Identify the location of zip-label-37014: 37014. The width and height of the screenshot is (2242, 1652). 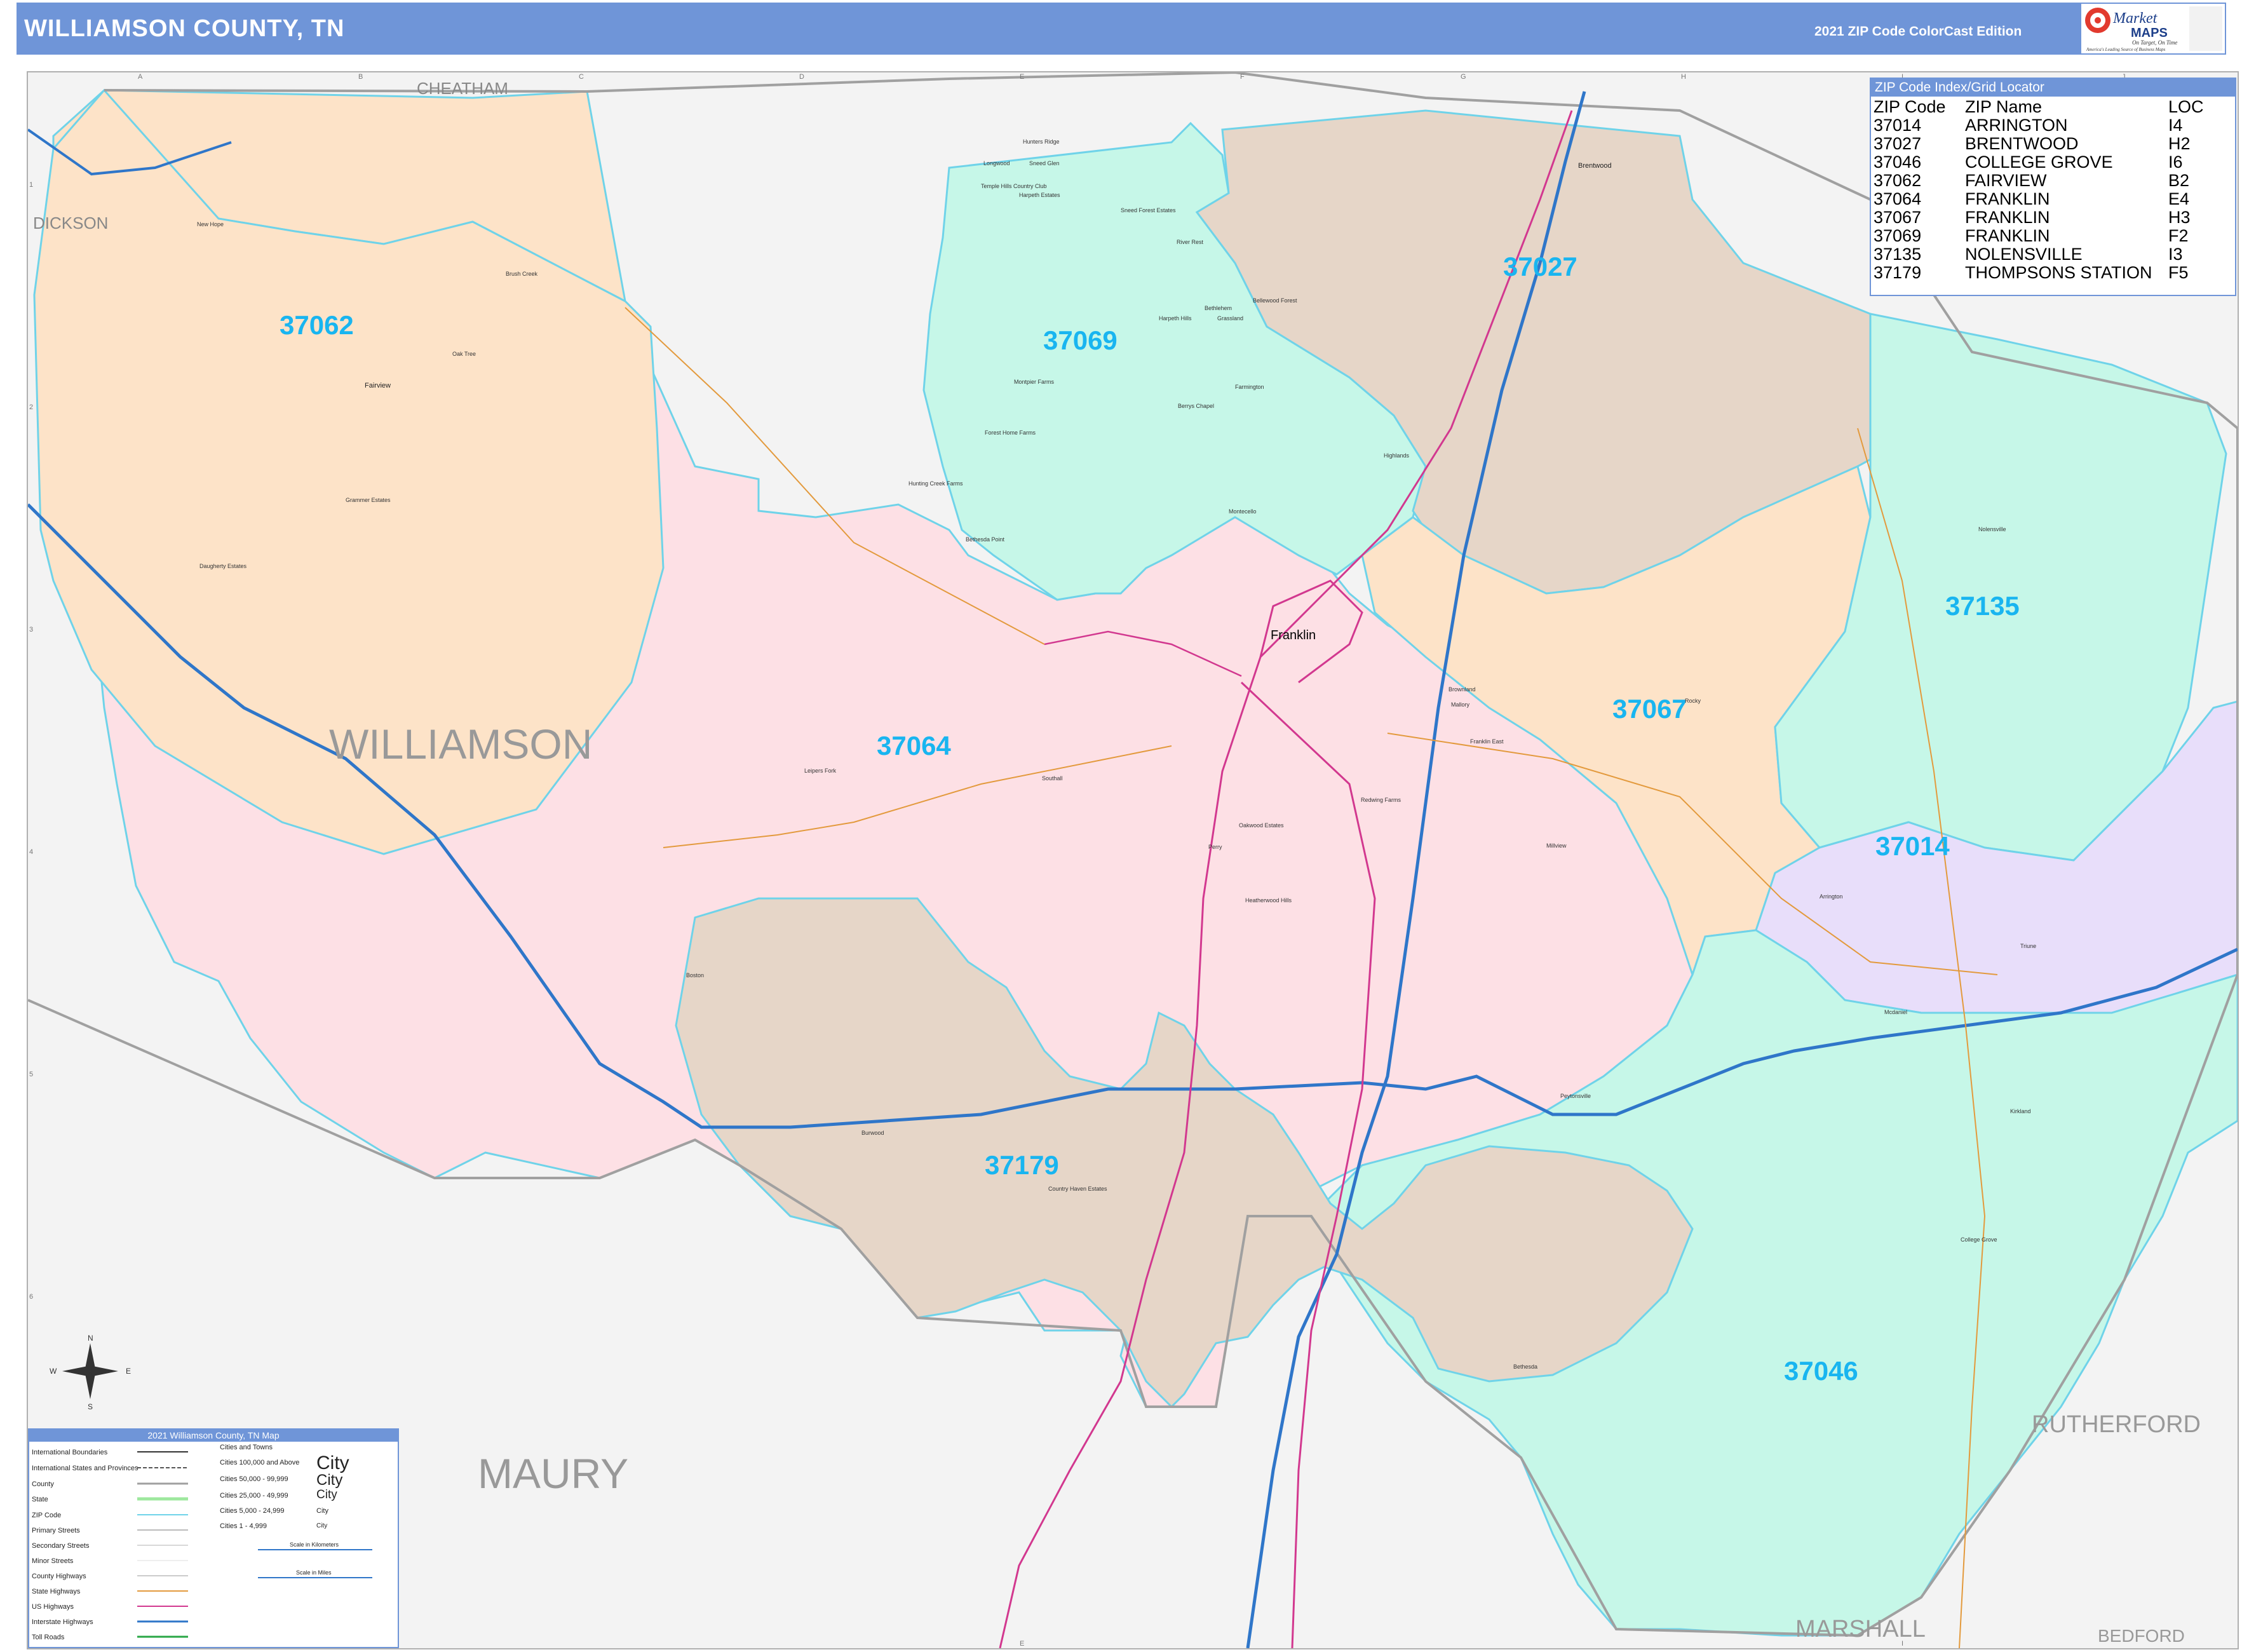
(1912, 846).